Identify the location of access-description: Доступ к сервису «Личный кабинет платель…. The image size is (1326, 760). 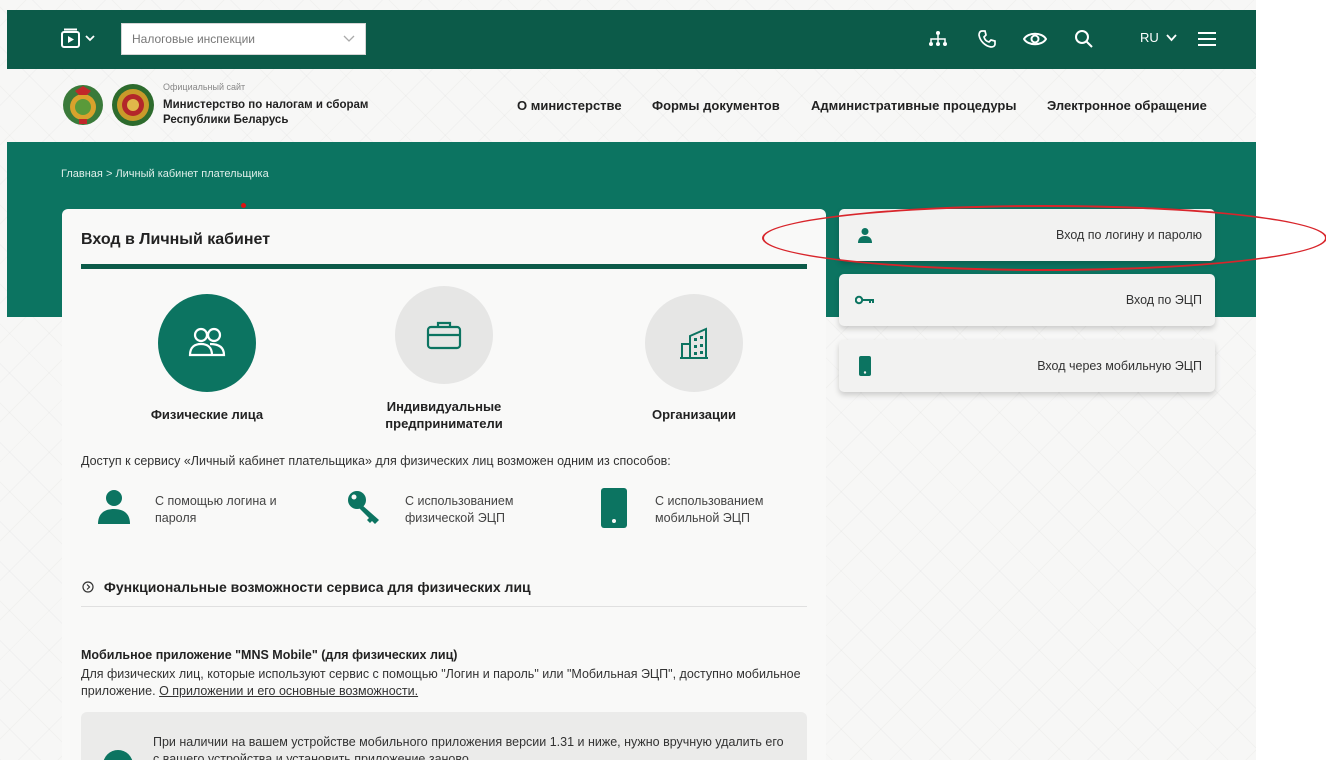
(376, 461).